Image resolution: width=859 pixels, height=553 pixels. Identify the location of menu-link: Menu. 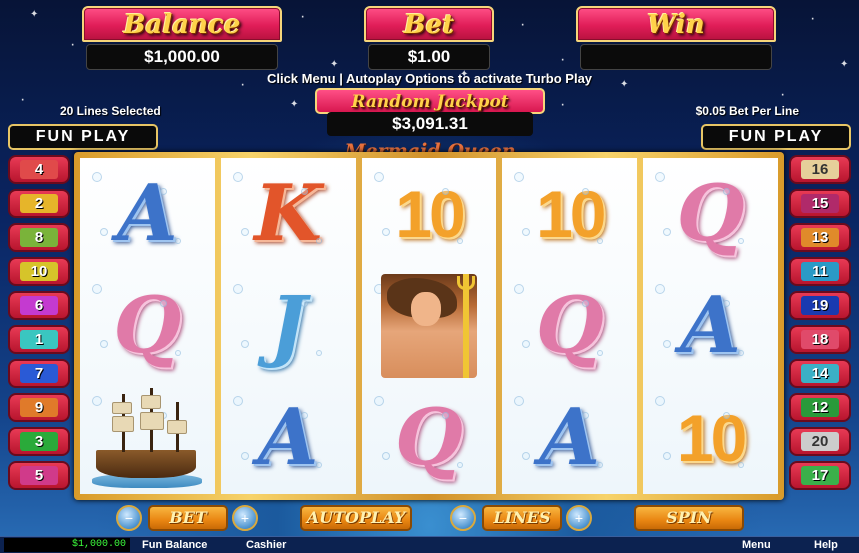
(756, 545).